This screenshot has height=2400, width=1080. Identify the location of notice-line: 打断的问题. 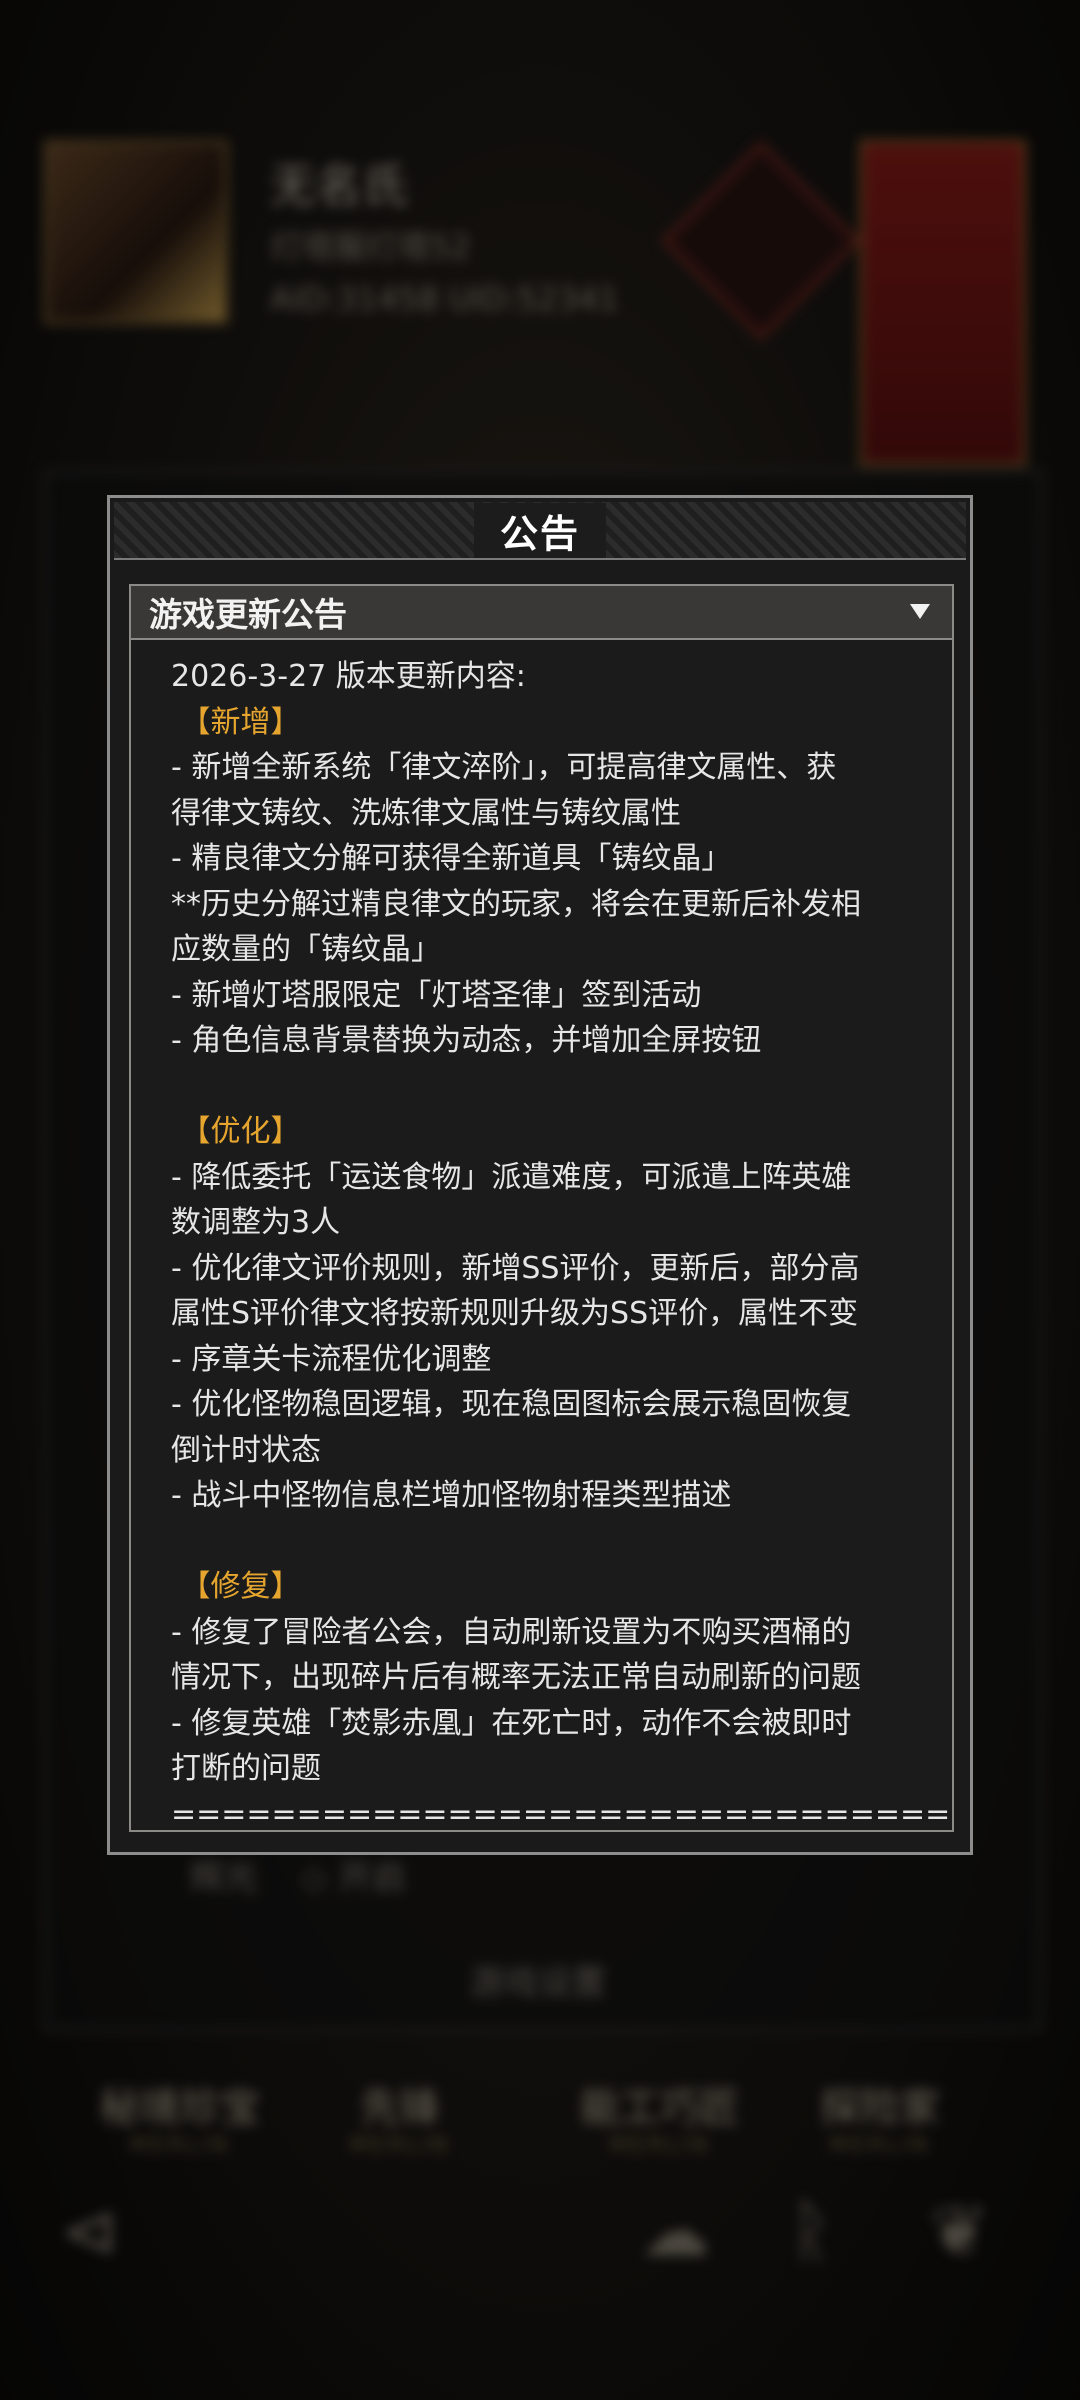
(246, 1768).